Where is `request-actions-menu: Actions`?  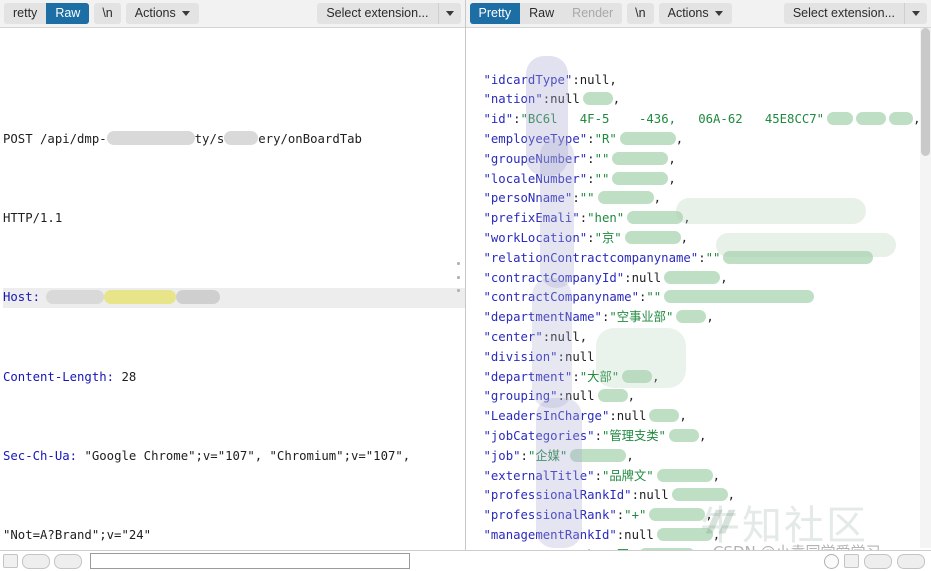 request-actions-menu: Actions is located at coordinates (162, 13).